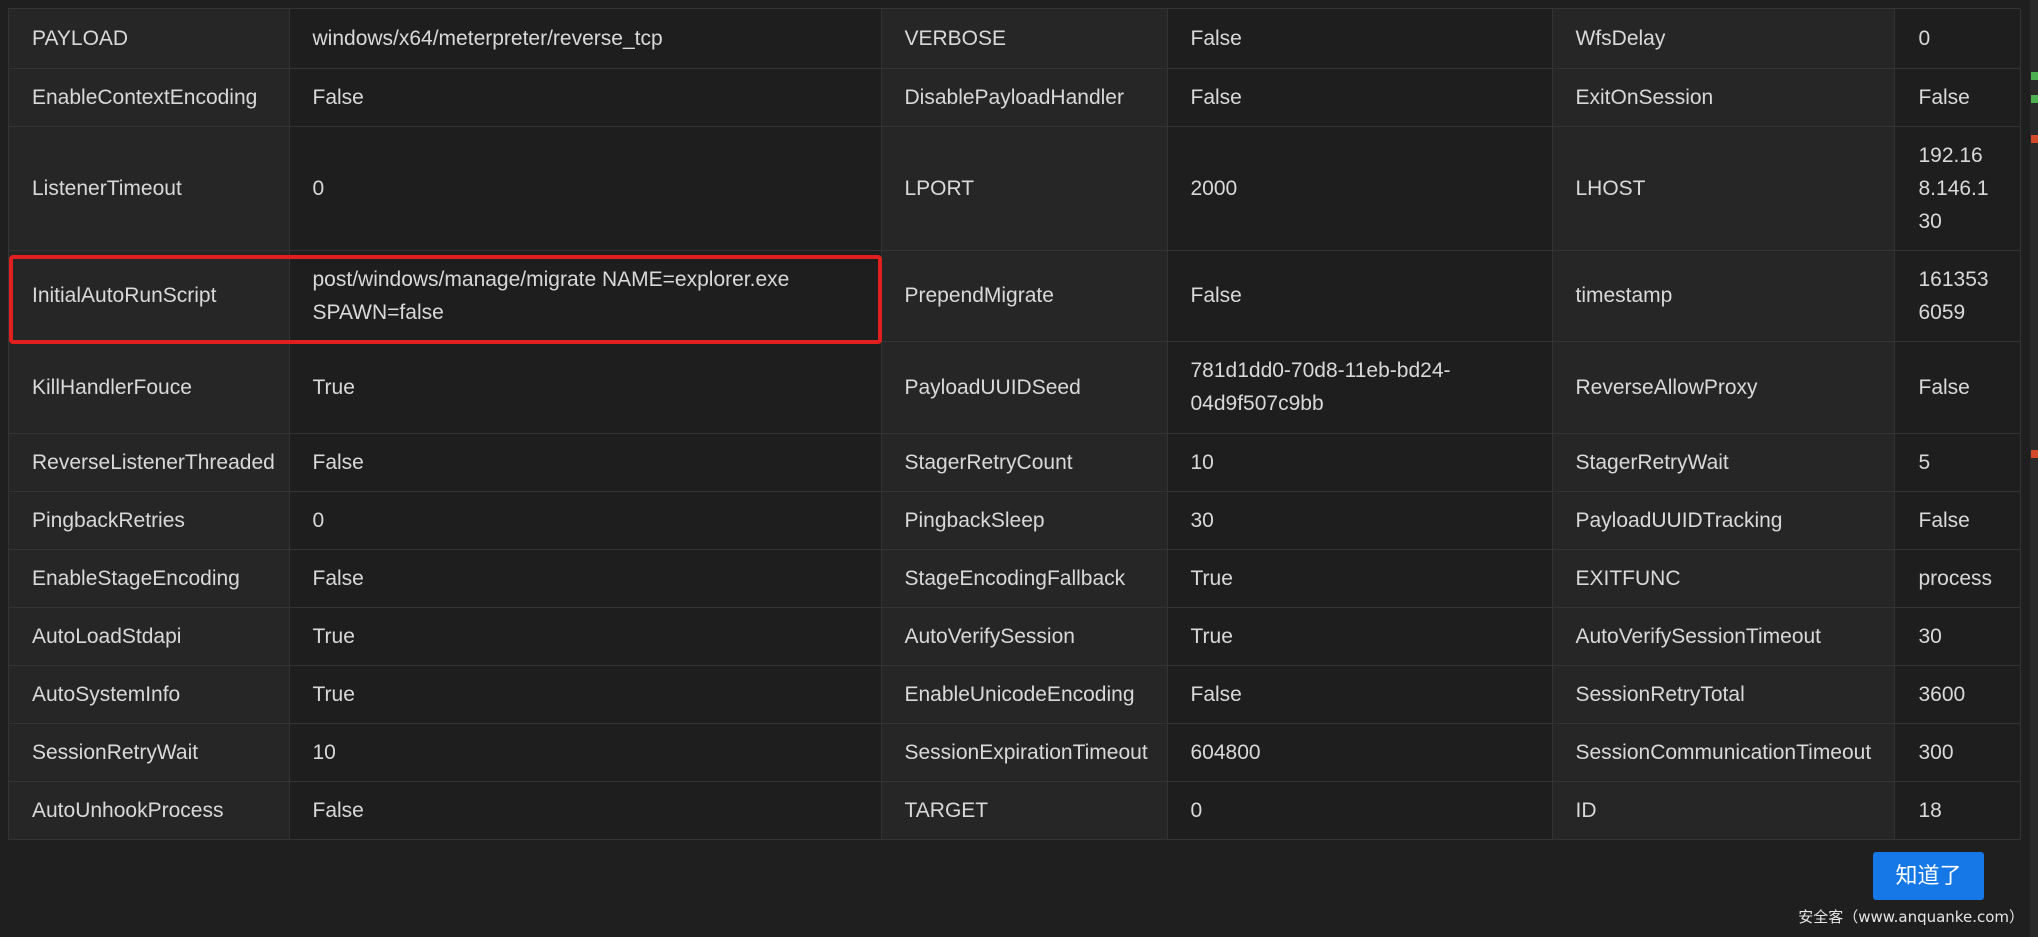 This screenshot has width=2038, height=937. Describe the element at coordinates (1024, 752) in the screenshot. I see `option-key-middle: SessionExpirationTimeout` at that location.